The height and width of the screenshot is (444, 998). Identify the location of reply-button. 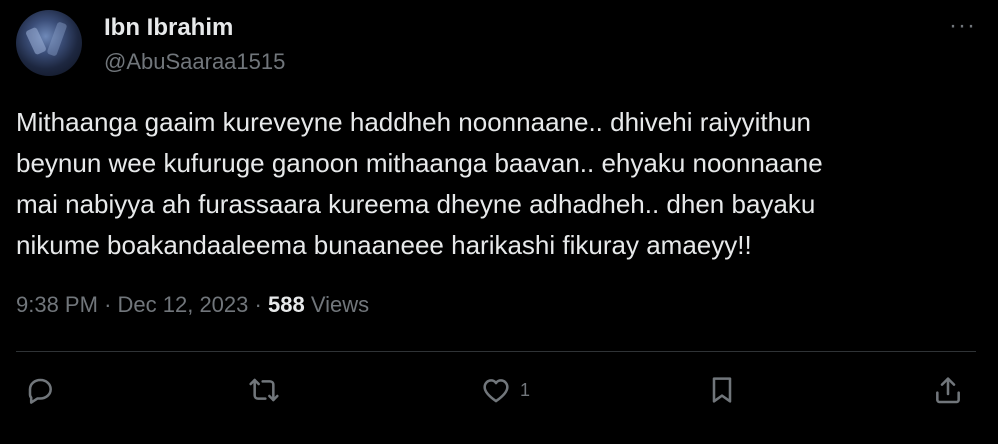
(40, 390).